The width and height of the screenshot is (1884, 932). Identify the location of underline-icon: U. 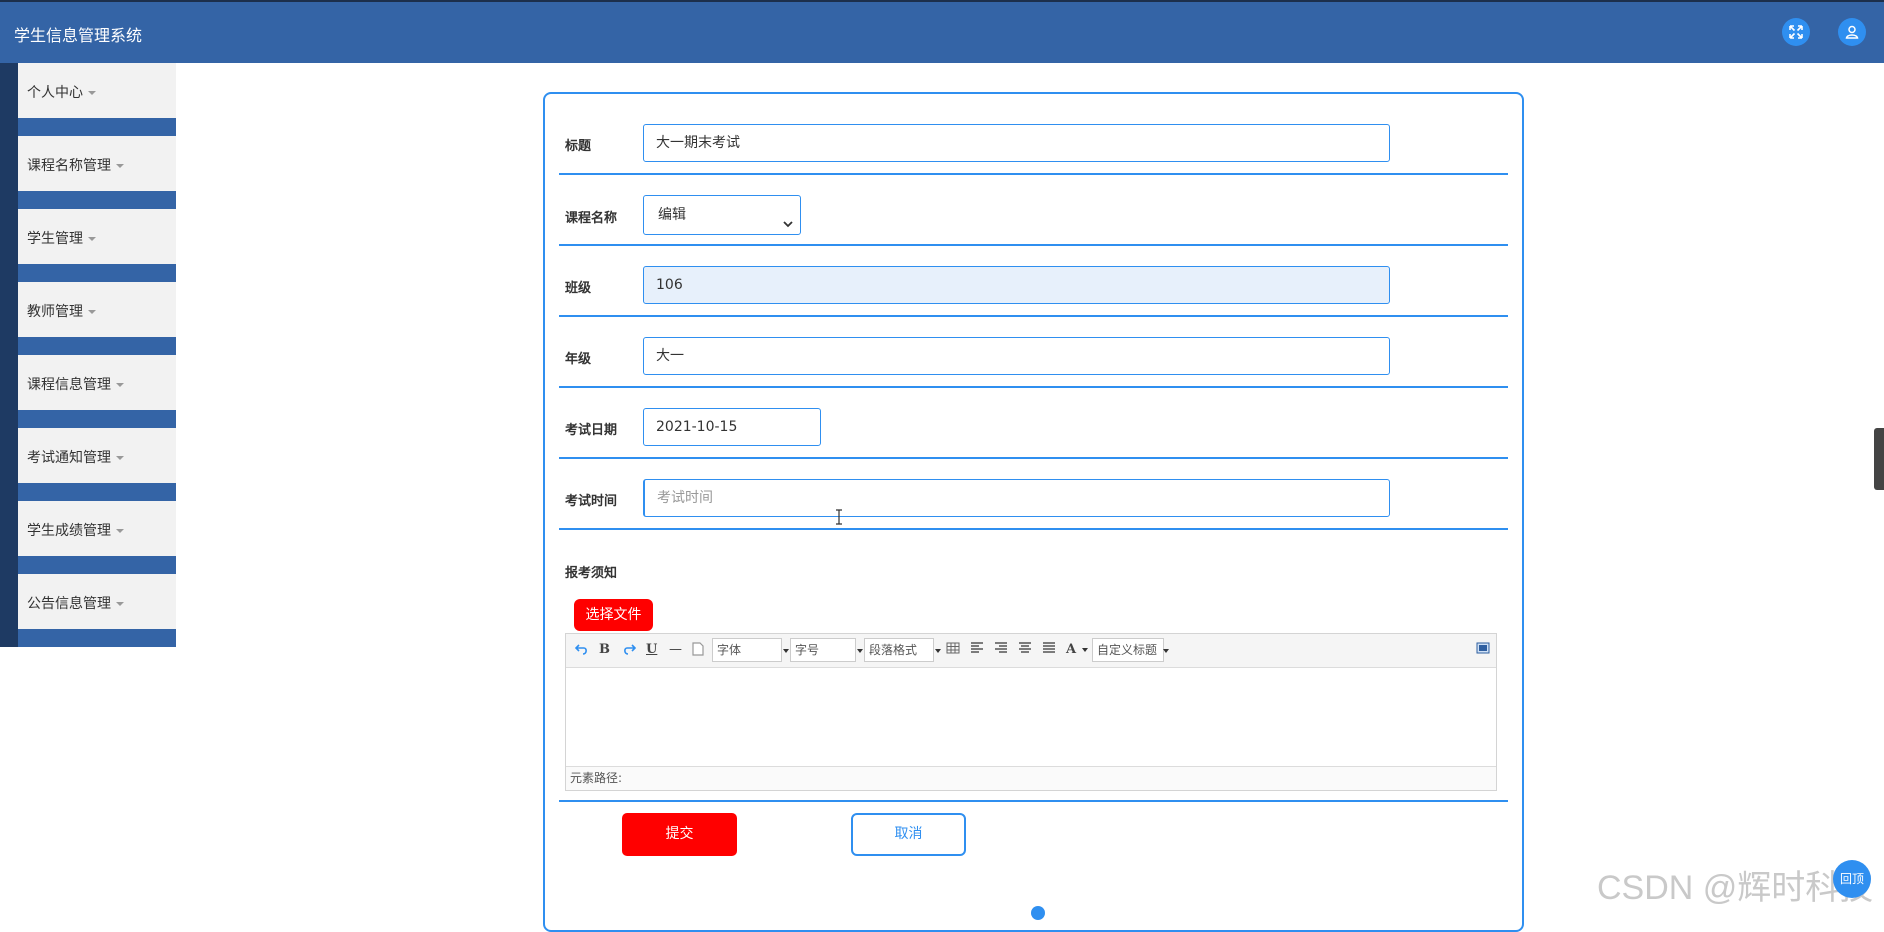
(651, 649).